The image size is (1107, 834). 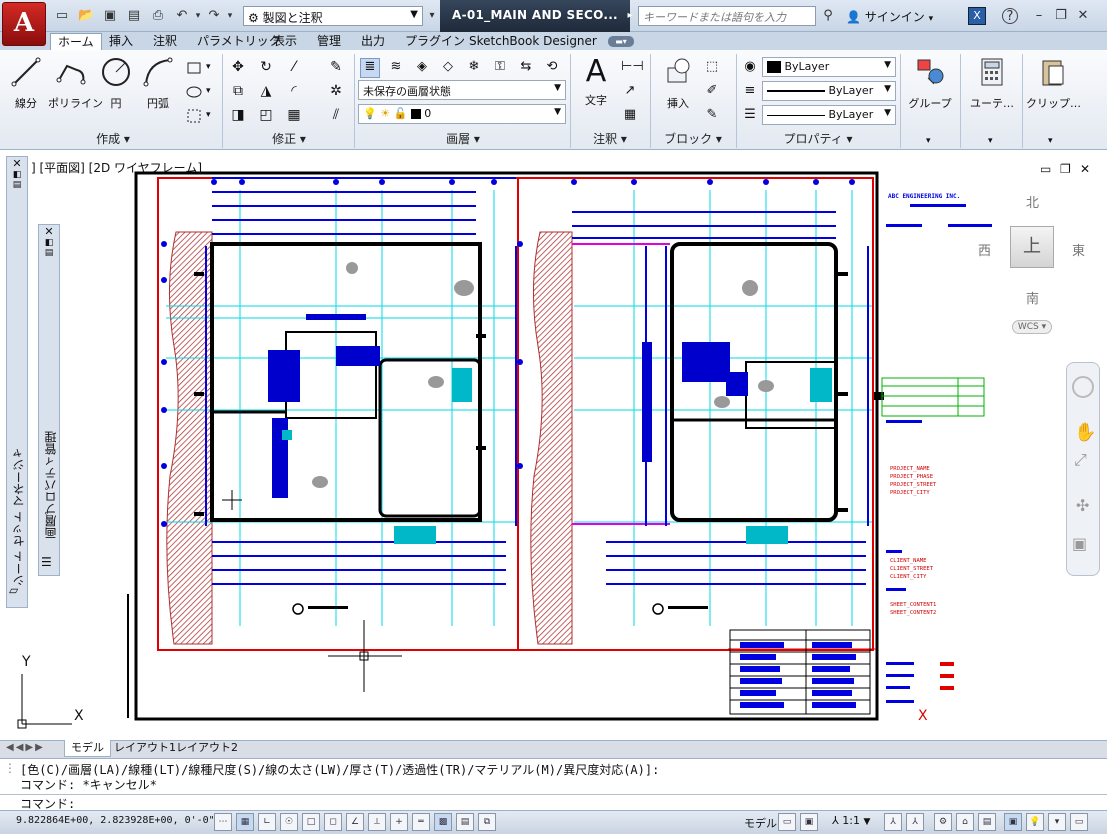 What do you see at coordinates (977, 16) in the screenshot?
I see `exchange-icon: X` at bounding box center [977, 16].